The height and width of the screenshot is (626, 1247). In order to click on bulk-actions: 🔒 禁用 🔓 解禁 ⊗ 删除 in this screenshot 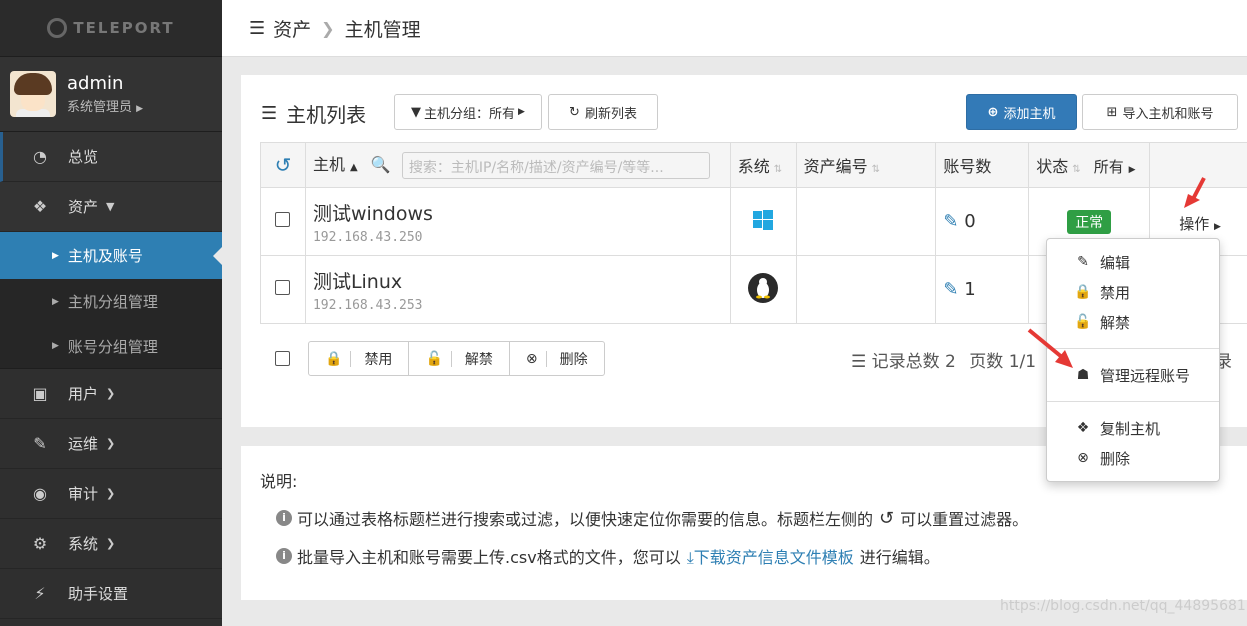, I will do `click(456, 358)`.